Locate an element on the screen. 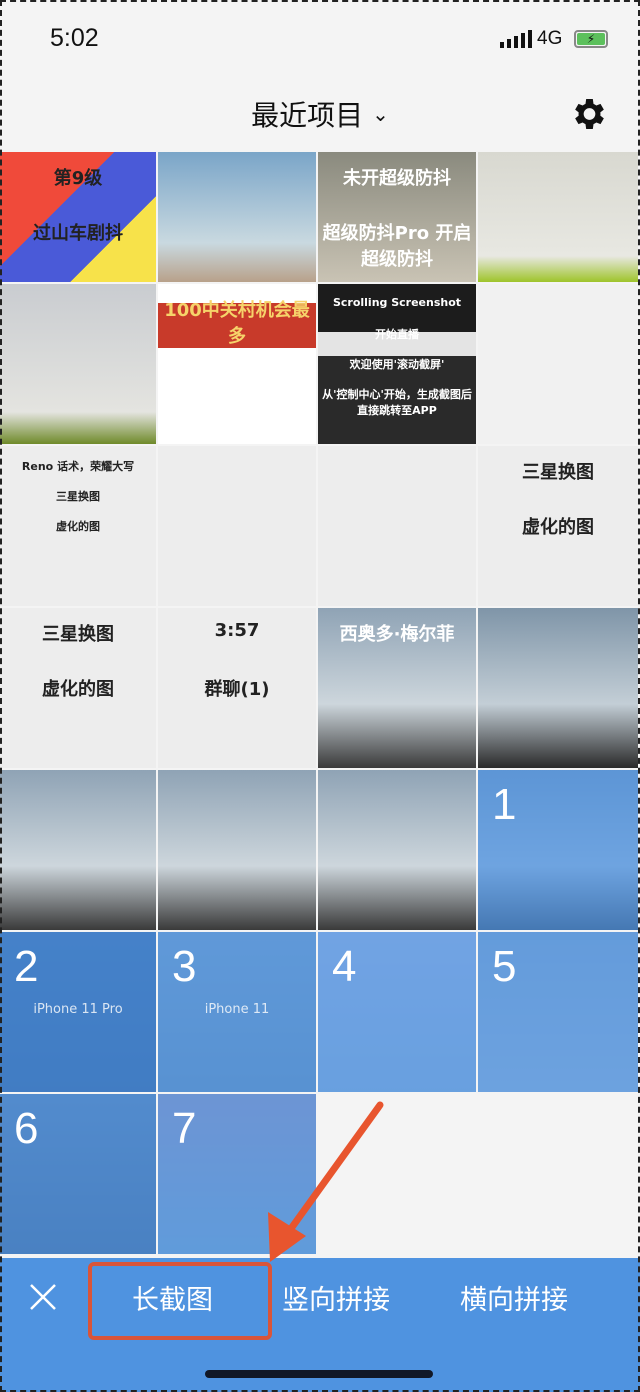 This screenshot has width=640, height=1392. photo-tile-selected: 5 is located at coordinates (558, 1012).